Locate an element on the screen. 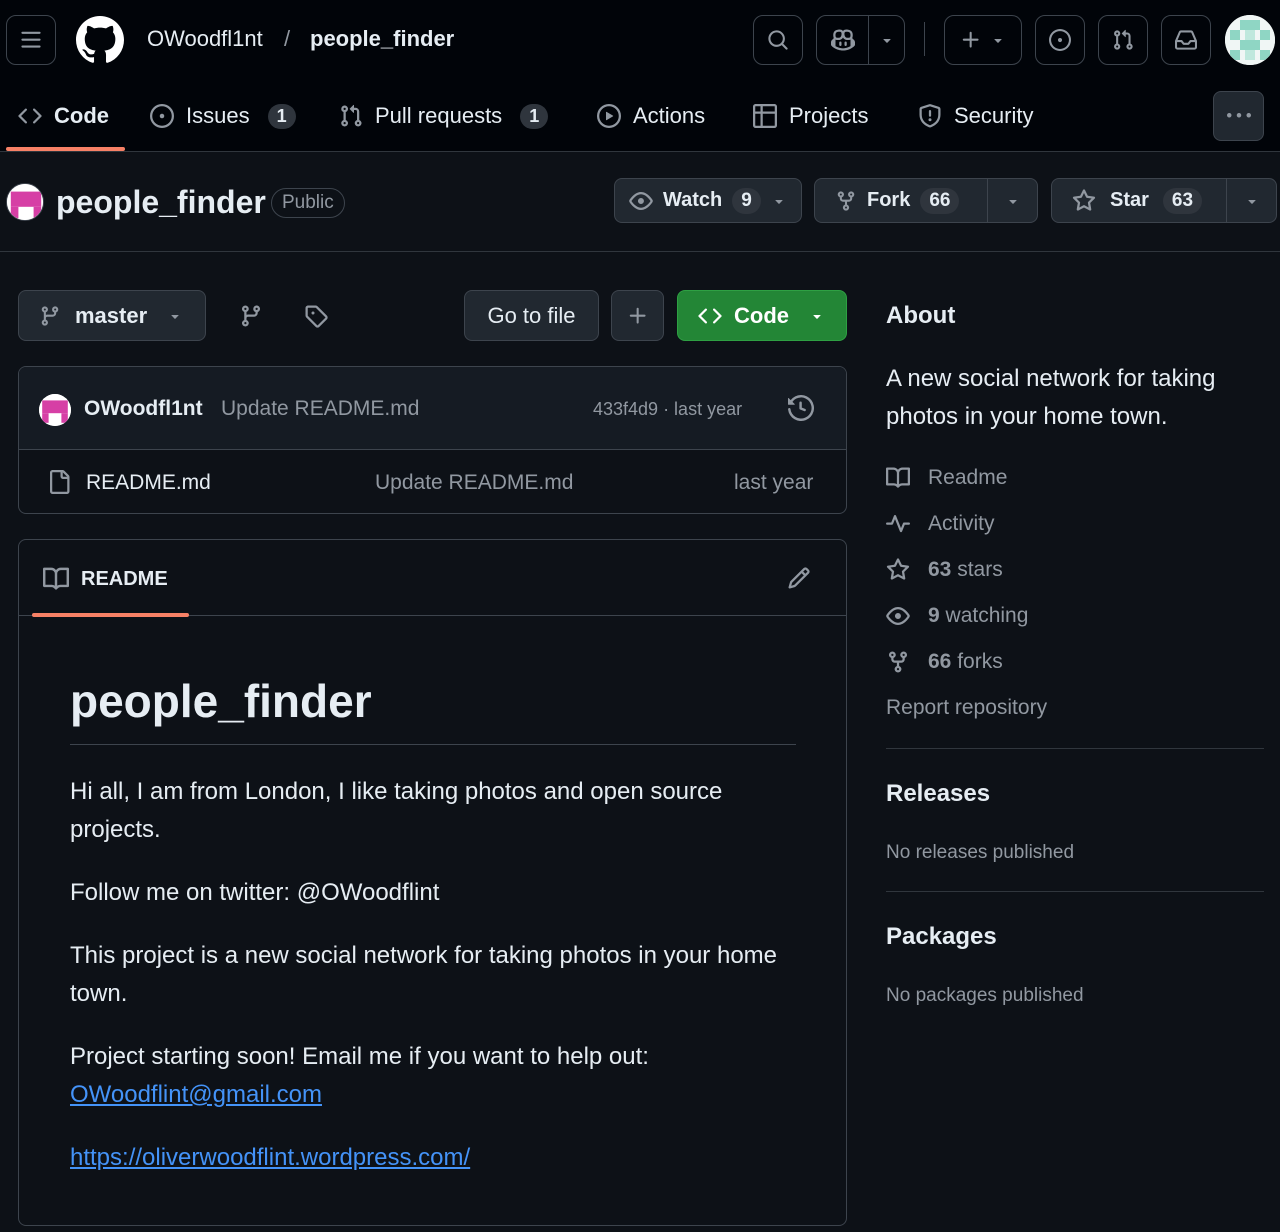  user-avatar is located at coordinates (1250, 40).